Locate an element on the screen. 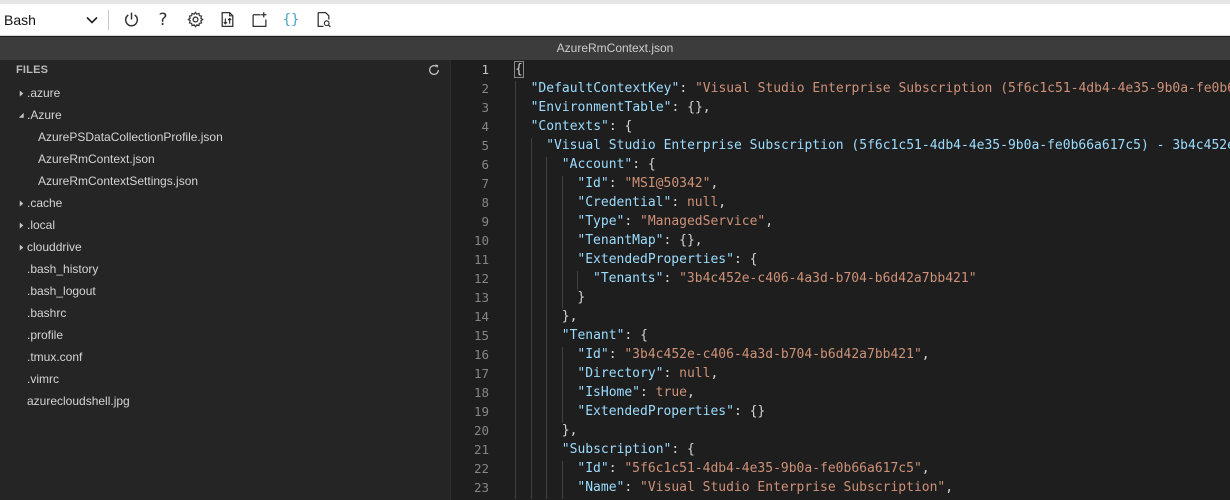  code-line: 15 "Tenant": { is located at coordinates (840, 336).